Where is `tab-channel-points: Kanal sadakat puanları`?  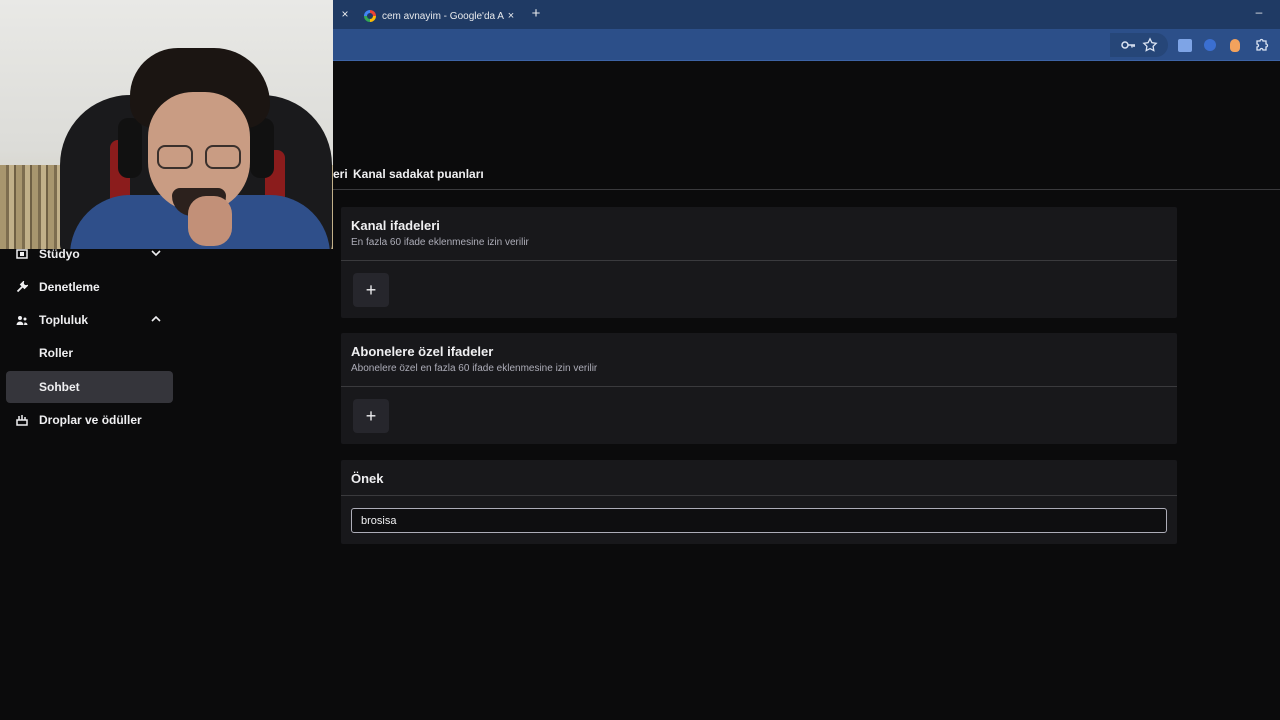 tab-channel-points: Kanal sadakat puanları is located at coordinates (418, 174).